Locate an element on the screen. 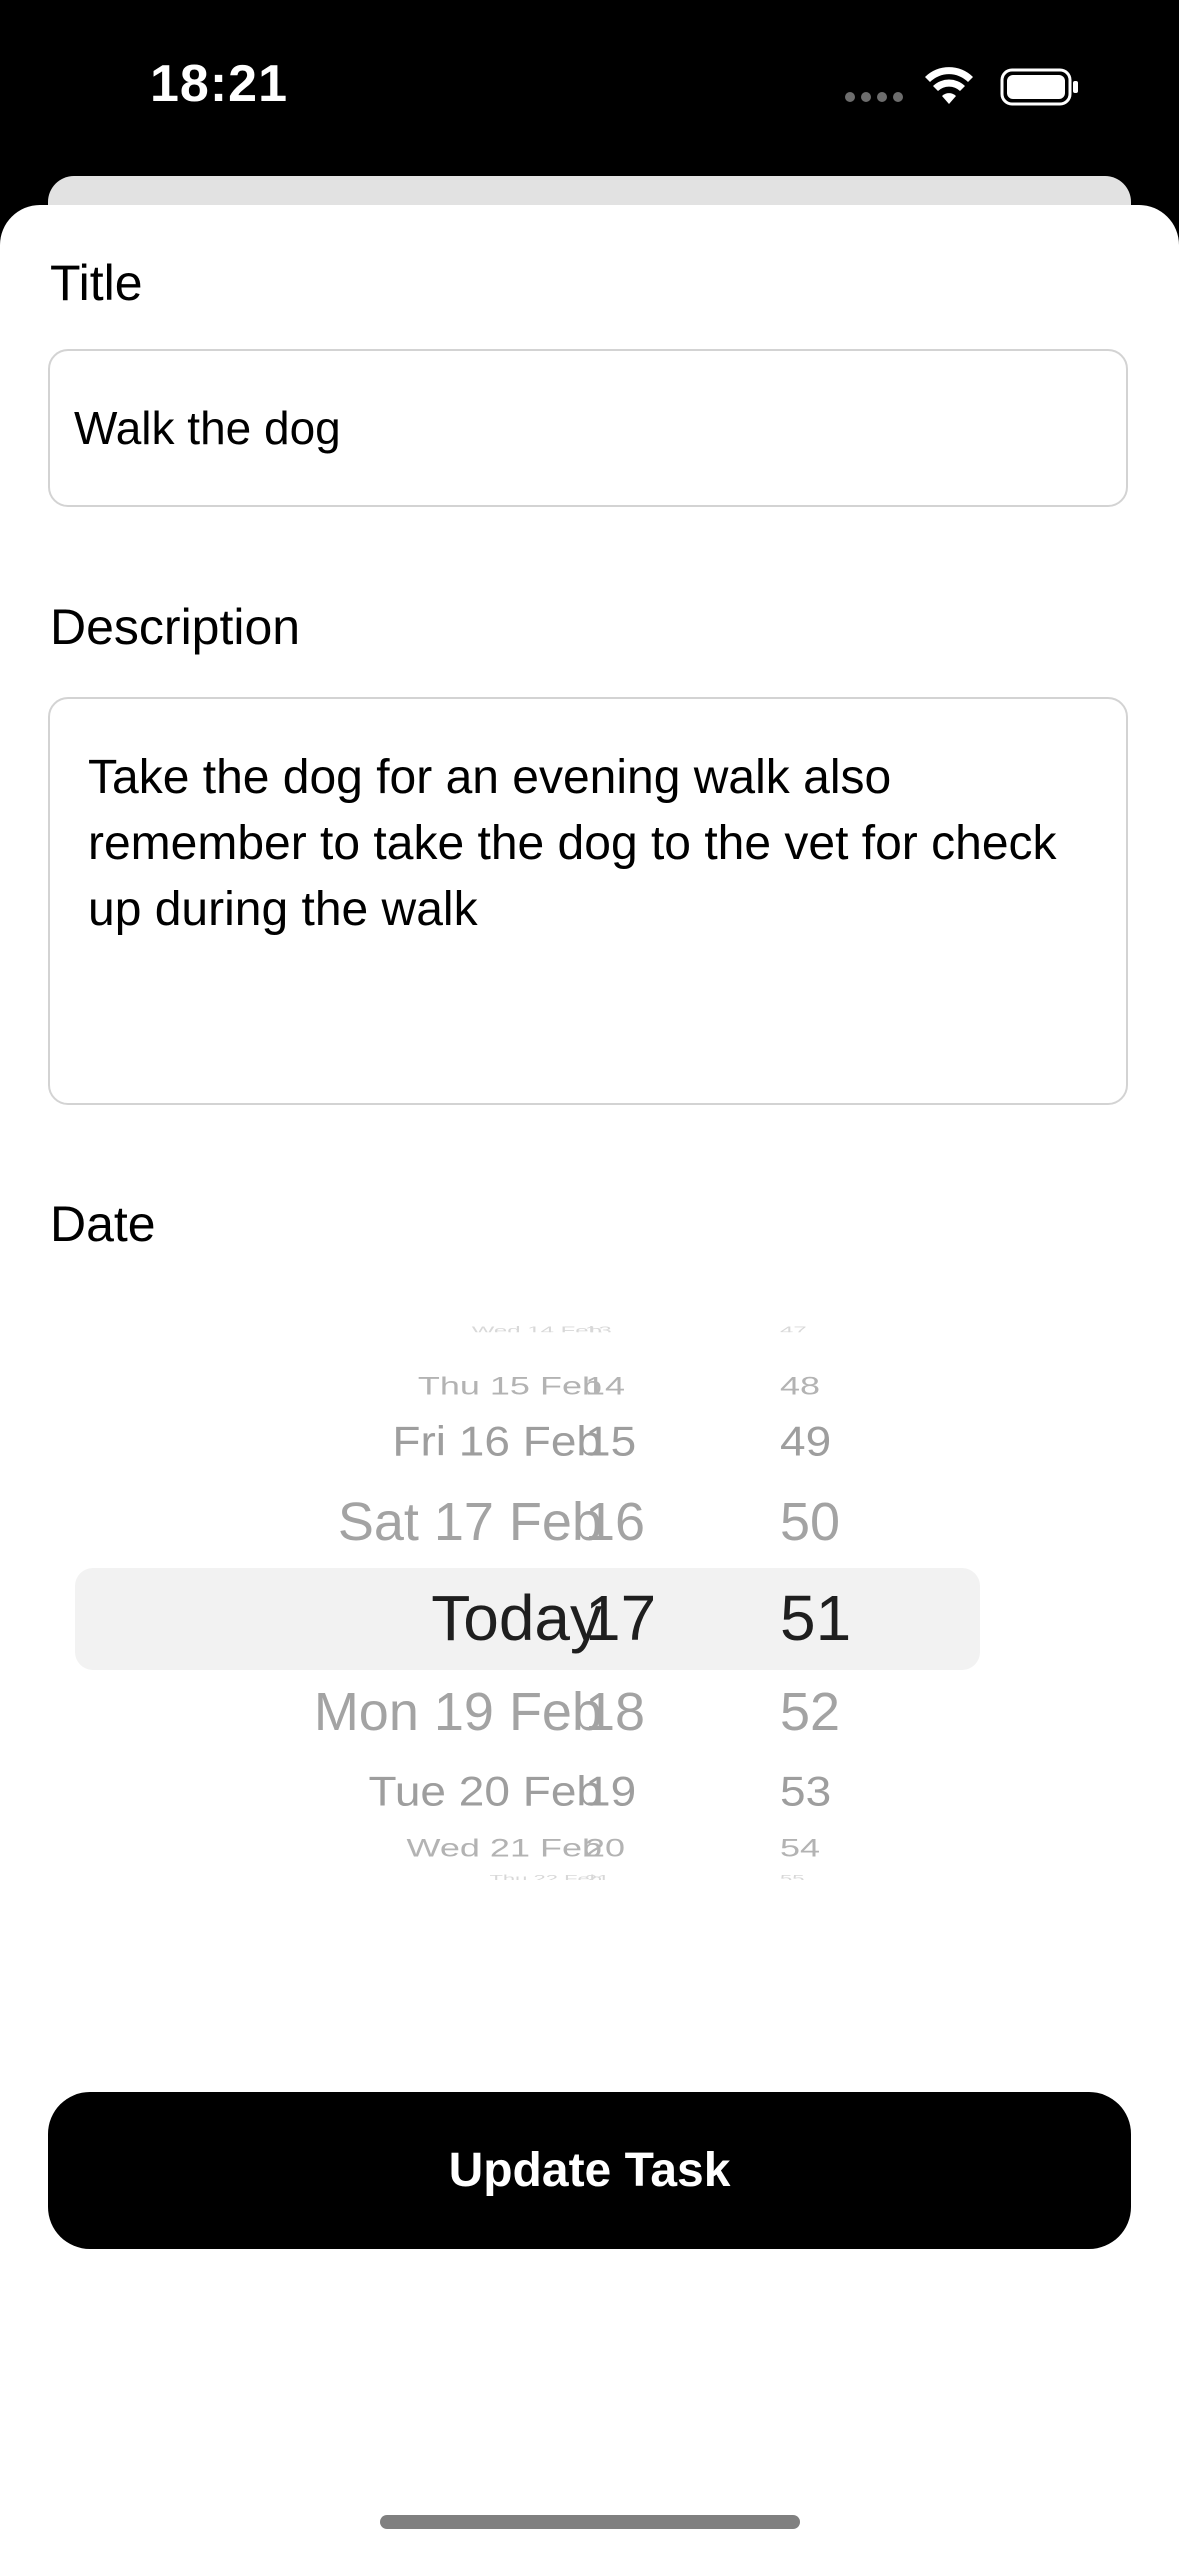 Image resolution: width=1179 pixels, height=2556 pixels. wifi-icon is located at coordinates (949, 85).